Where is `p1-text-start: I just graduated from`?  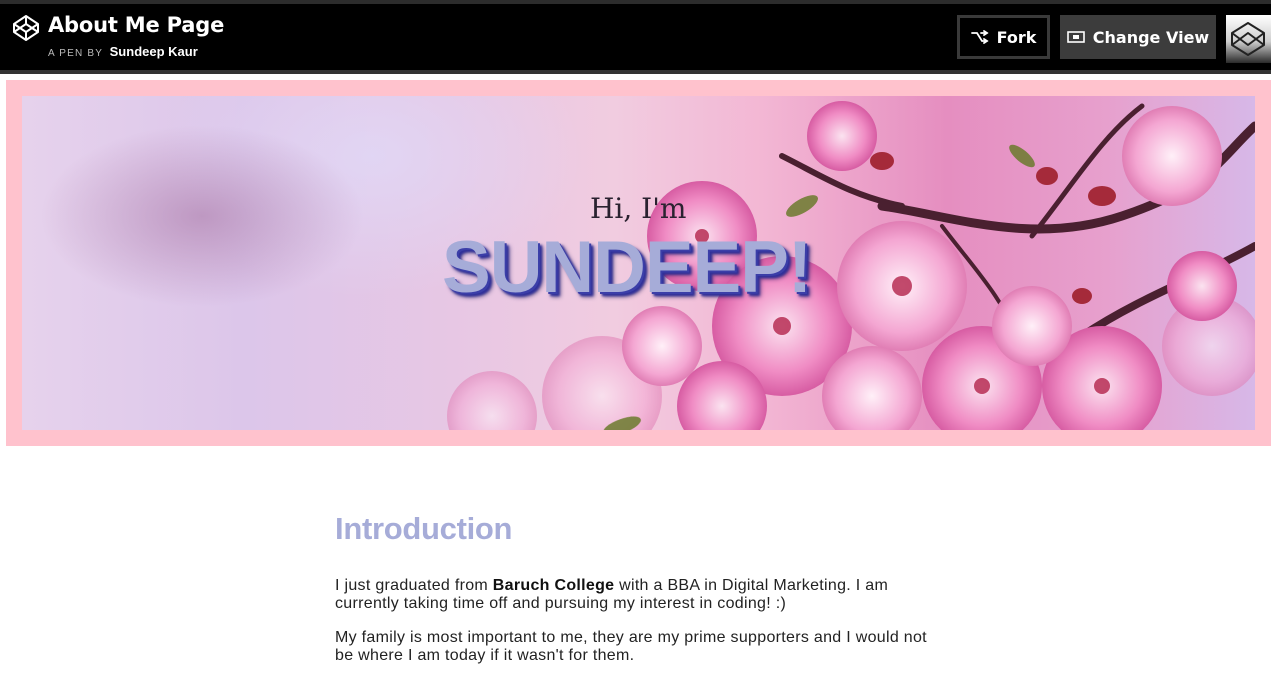
p1-text-start: I just graduated from is located at coordinates (414, 585).